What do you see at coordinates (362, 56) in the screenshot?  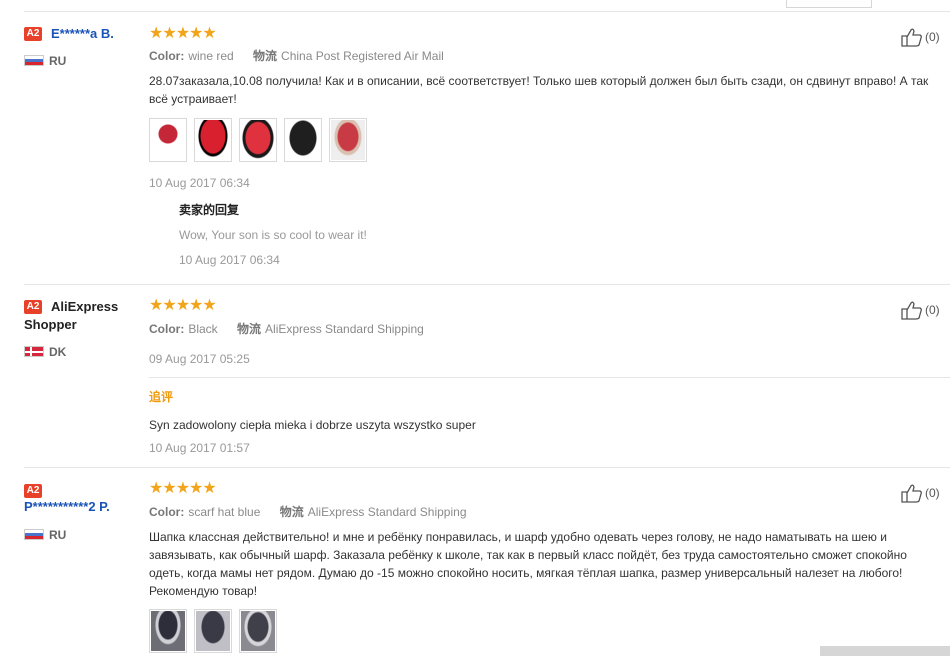 I see `shipping-value: China Post Registered Air Mail` at bounding box center [362, 56].